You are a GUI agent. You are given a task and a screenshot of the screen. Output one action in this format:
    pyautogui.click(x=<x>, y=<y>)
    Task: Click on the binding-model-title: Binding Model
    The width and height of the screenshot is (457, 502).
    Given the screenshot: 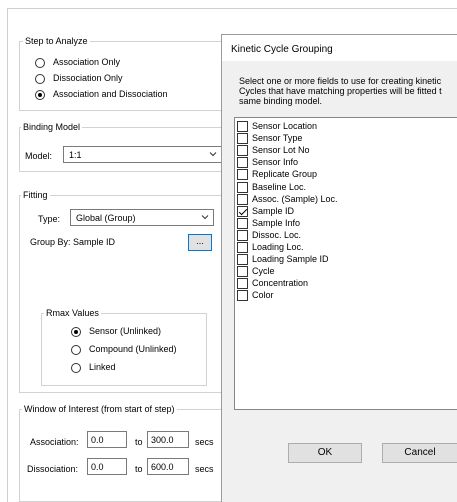 What is the action you would take?
    pyautogui.click(x=52, y=127)
    